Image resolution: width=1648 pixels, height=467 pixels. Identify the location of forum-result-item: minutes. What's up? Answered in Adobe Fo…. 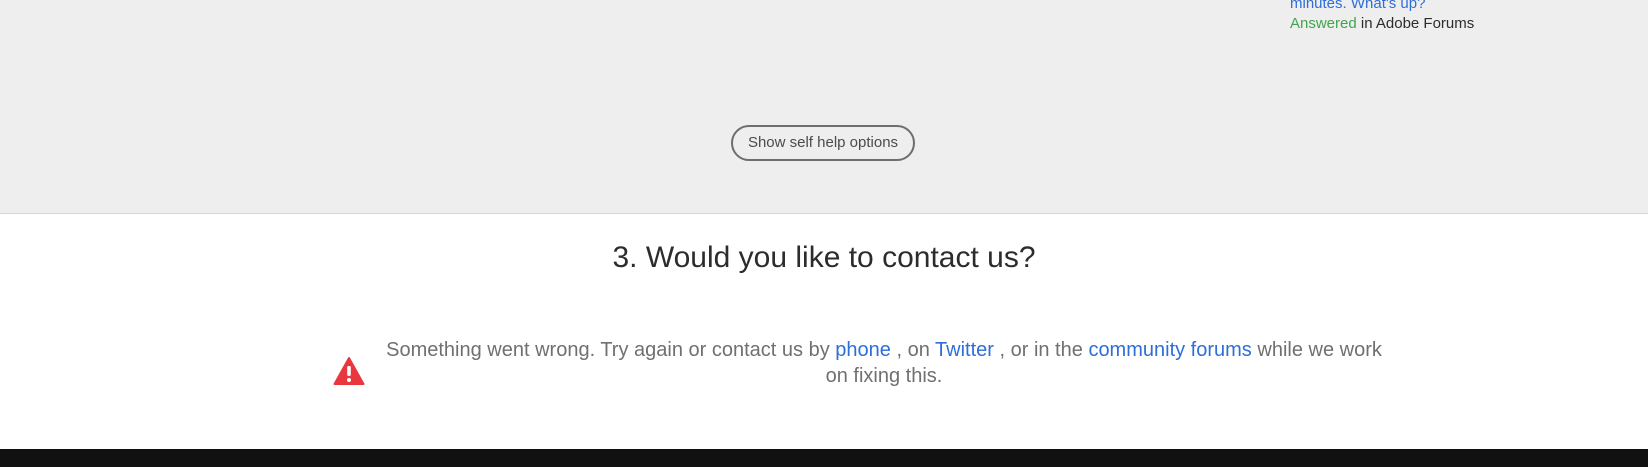
(1382, 17).